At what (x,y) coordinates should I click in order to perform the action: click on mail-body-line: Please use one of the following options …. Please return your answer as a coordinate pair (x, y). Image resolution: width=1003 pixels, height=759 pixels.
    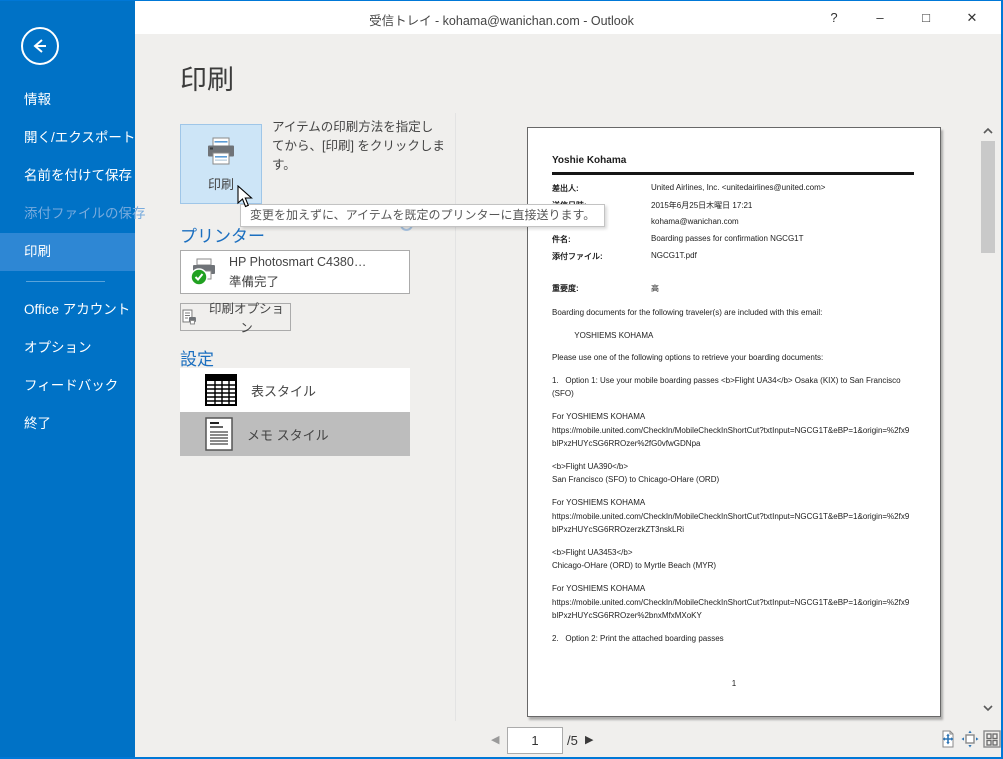
    Looking at the image, I should click on (688, 358).